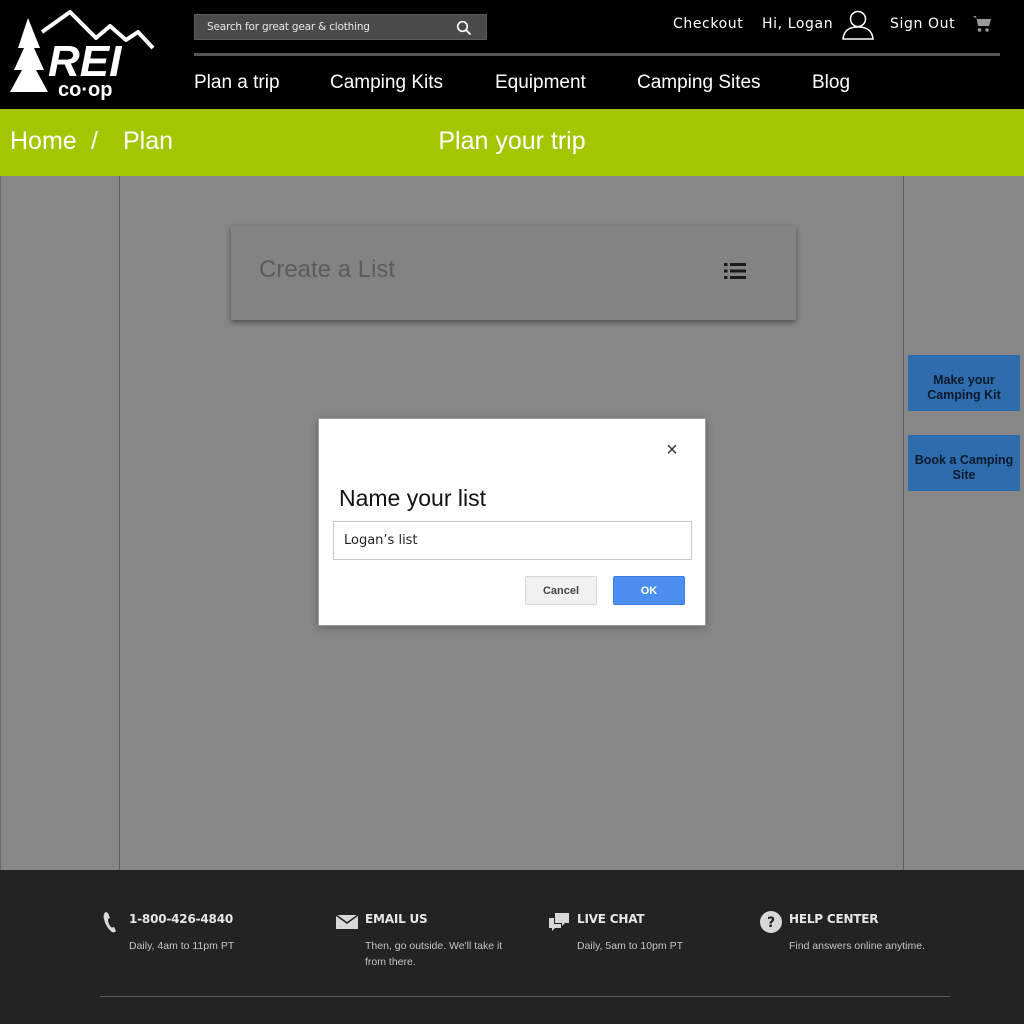 This screenshot has height=1024, width=1024. Describe the element at coordinates (649, 590) in the screenshot. I see `ok-button: OK` at that location.